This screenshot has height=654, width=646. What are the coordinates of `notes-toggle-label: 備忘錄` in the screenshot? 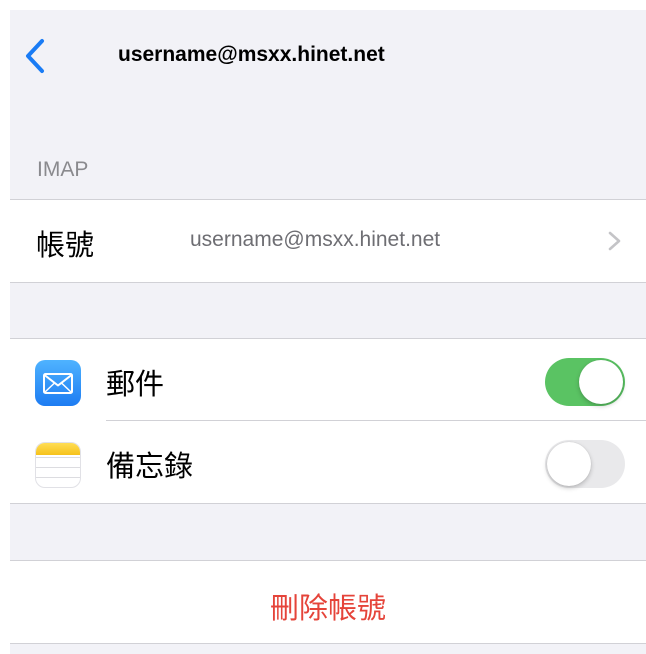 It's located at (150, 466).